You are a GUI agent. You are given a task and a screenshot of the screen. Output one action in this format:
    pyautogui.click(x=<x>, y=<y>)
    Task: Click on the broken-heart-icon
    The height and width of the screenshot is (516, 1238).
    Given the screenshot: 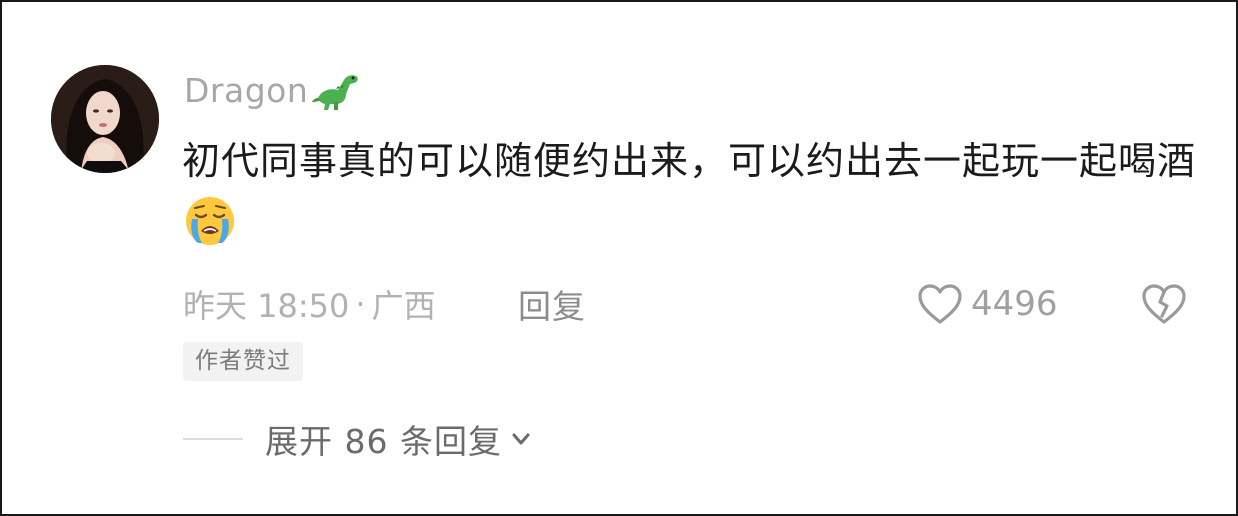 What is the action you would take?
    pyautogui.click(x=1164, y=304)
    